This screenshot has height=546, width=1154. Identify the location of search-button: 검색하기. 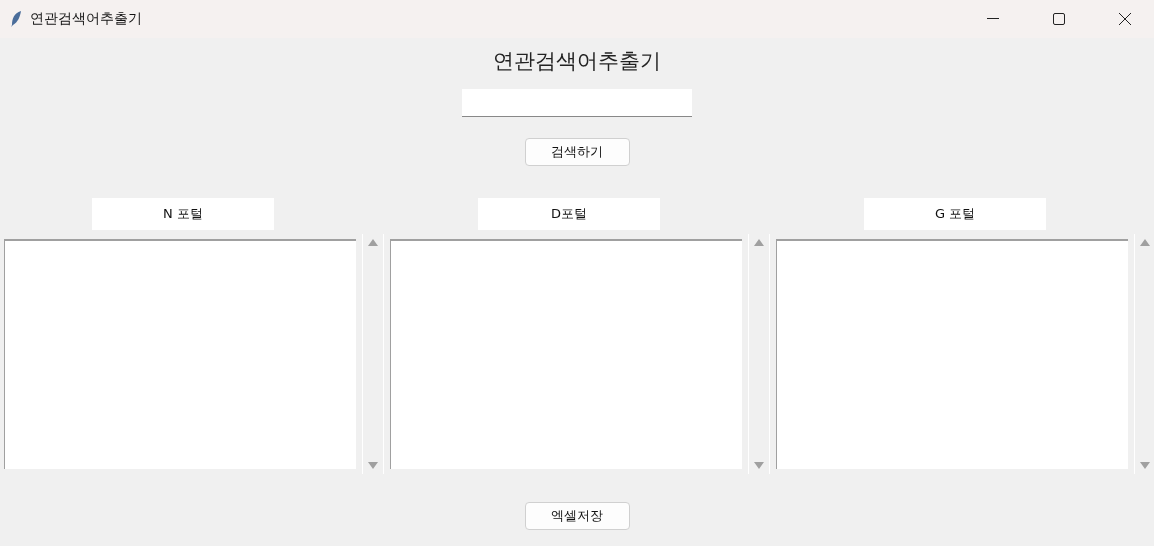
(577, 152).